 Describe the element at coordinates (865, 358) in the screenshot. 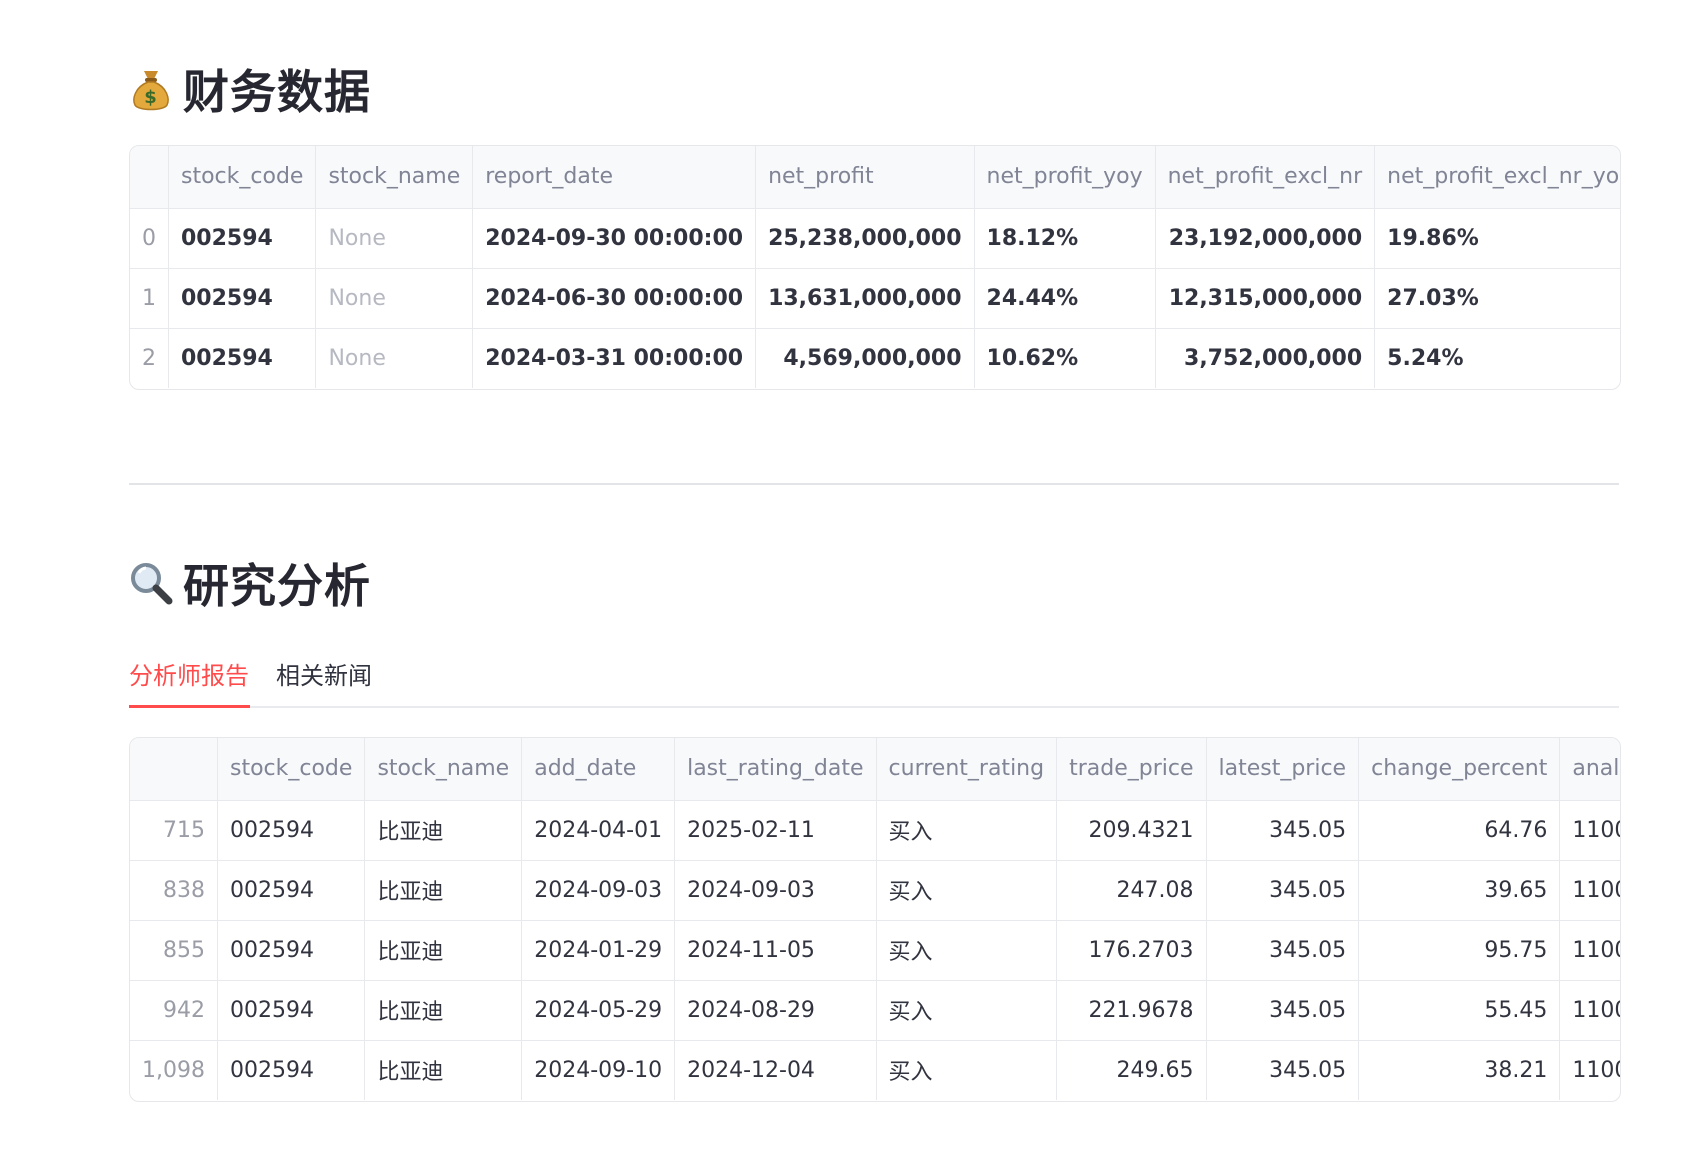

I see `table-cell: 4,569,000,000` at that location.